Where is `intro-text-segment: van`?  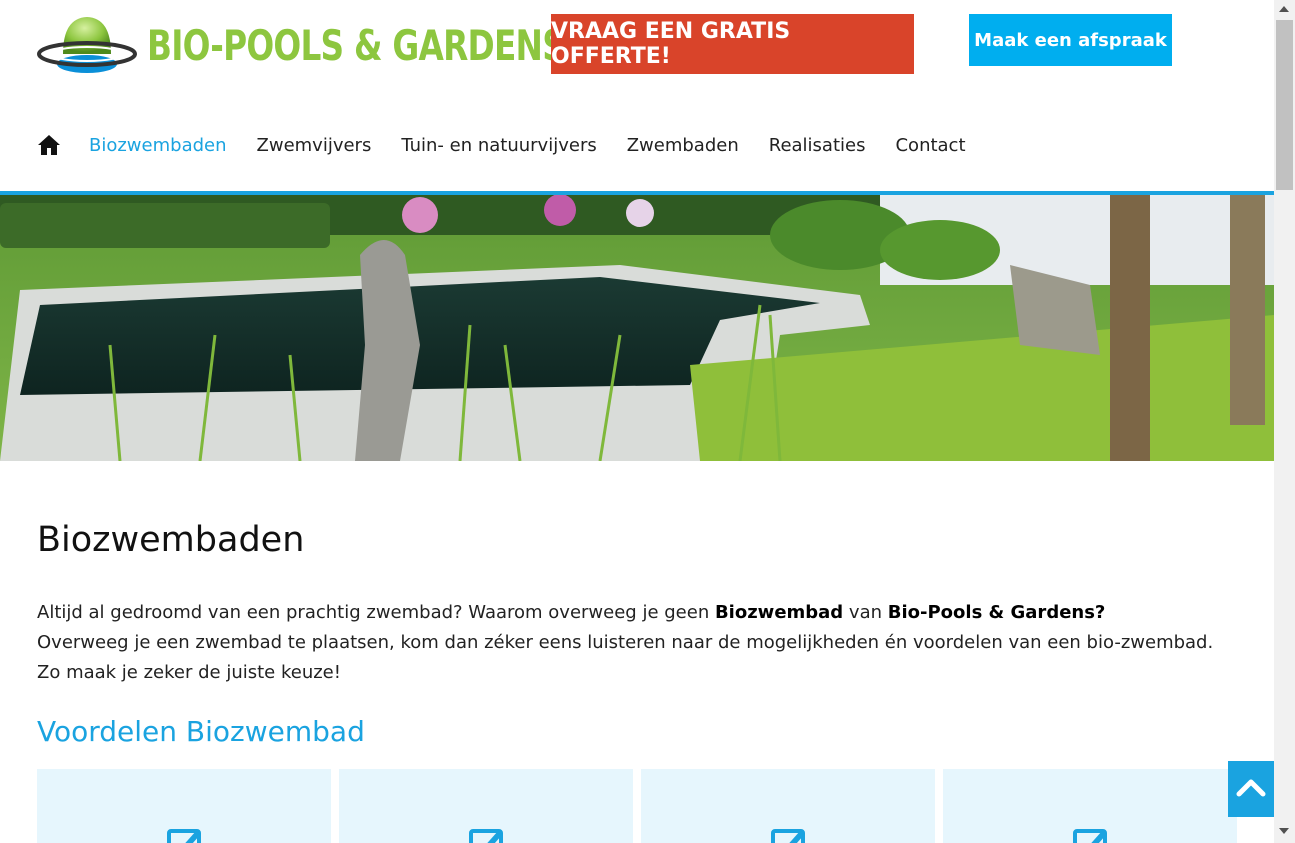
intro-text-segment: van is located at coordinates (865, 612).